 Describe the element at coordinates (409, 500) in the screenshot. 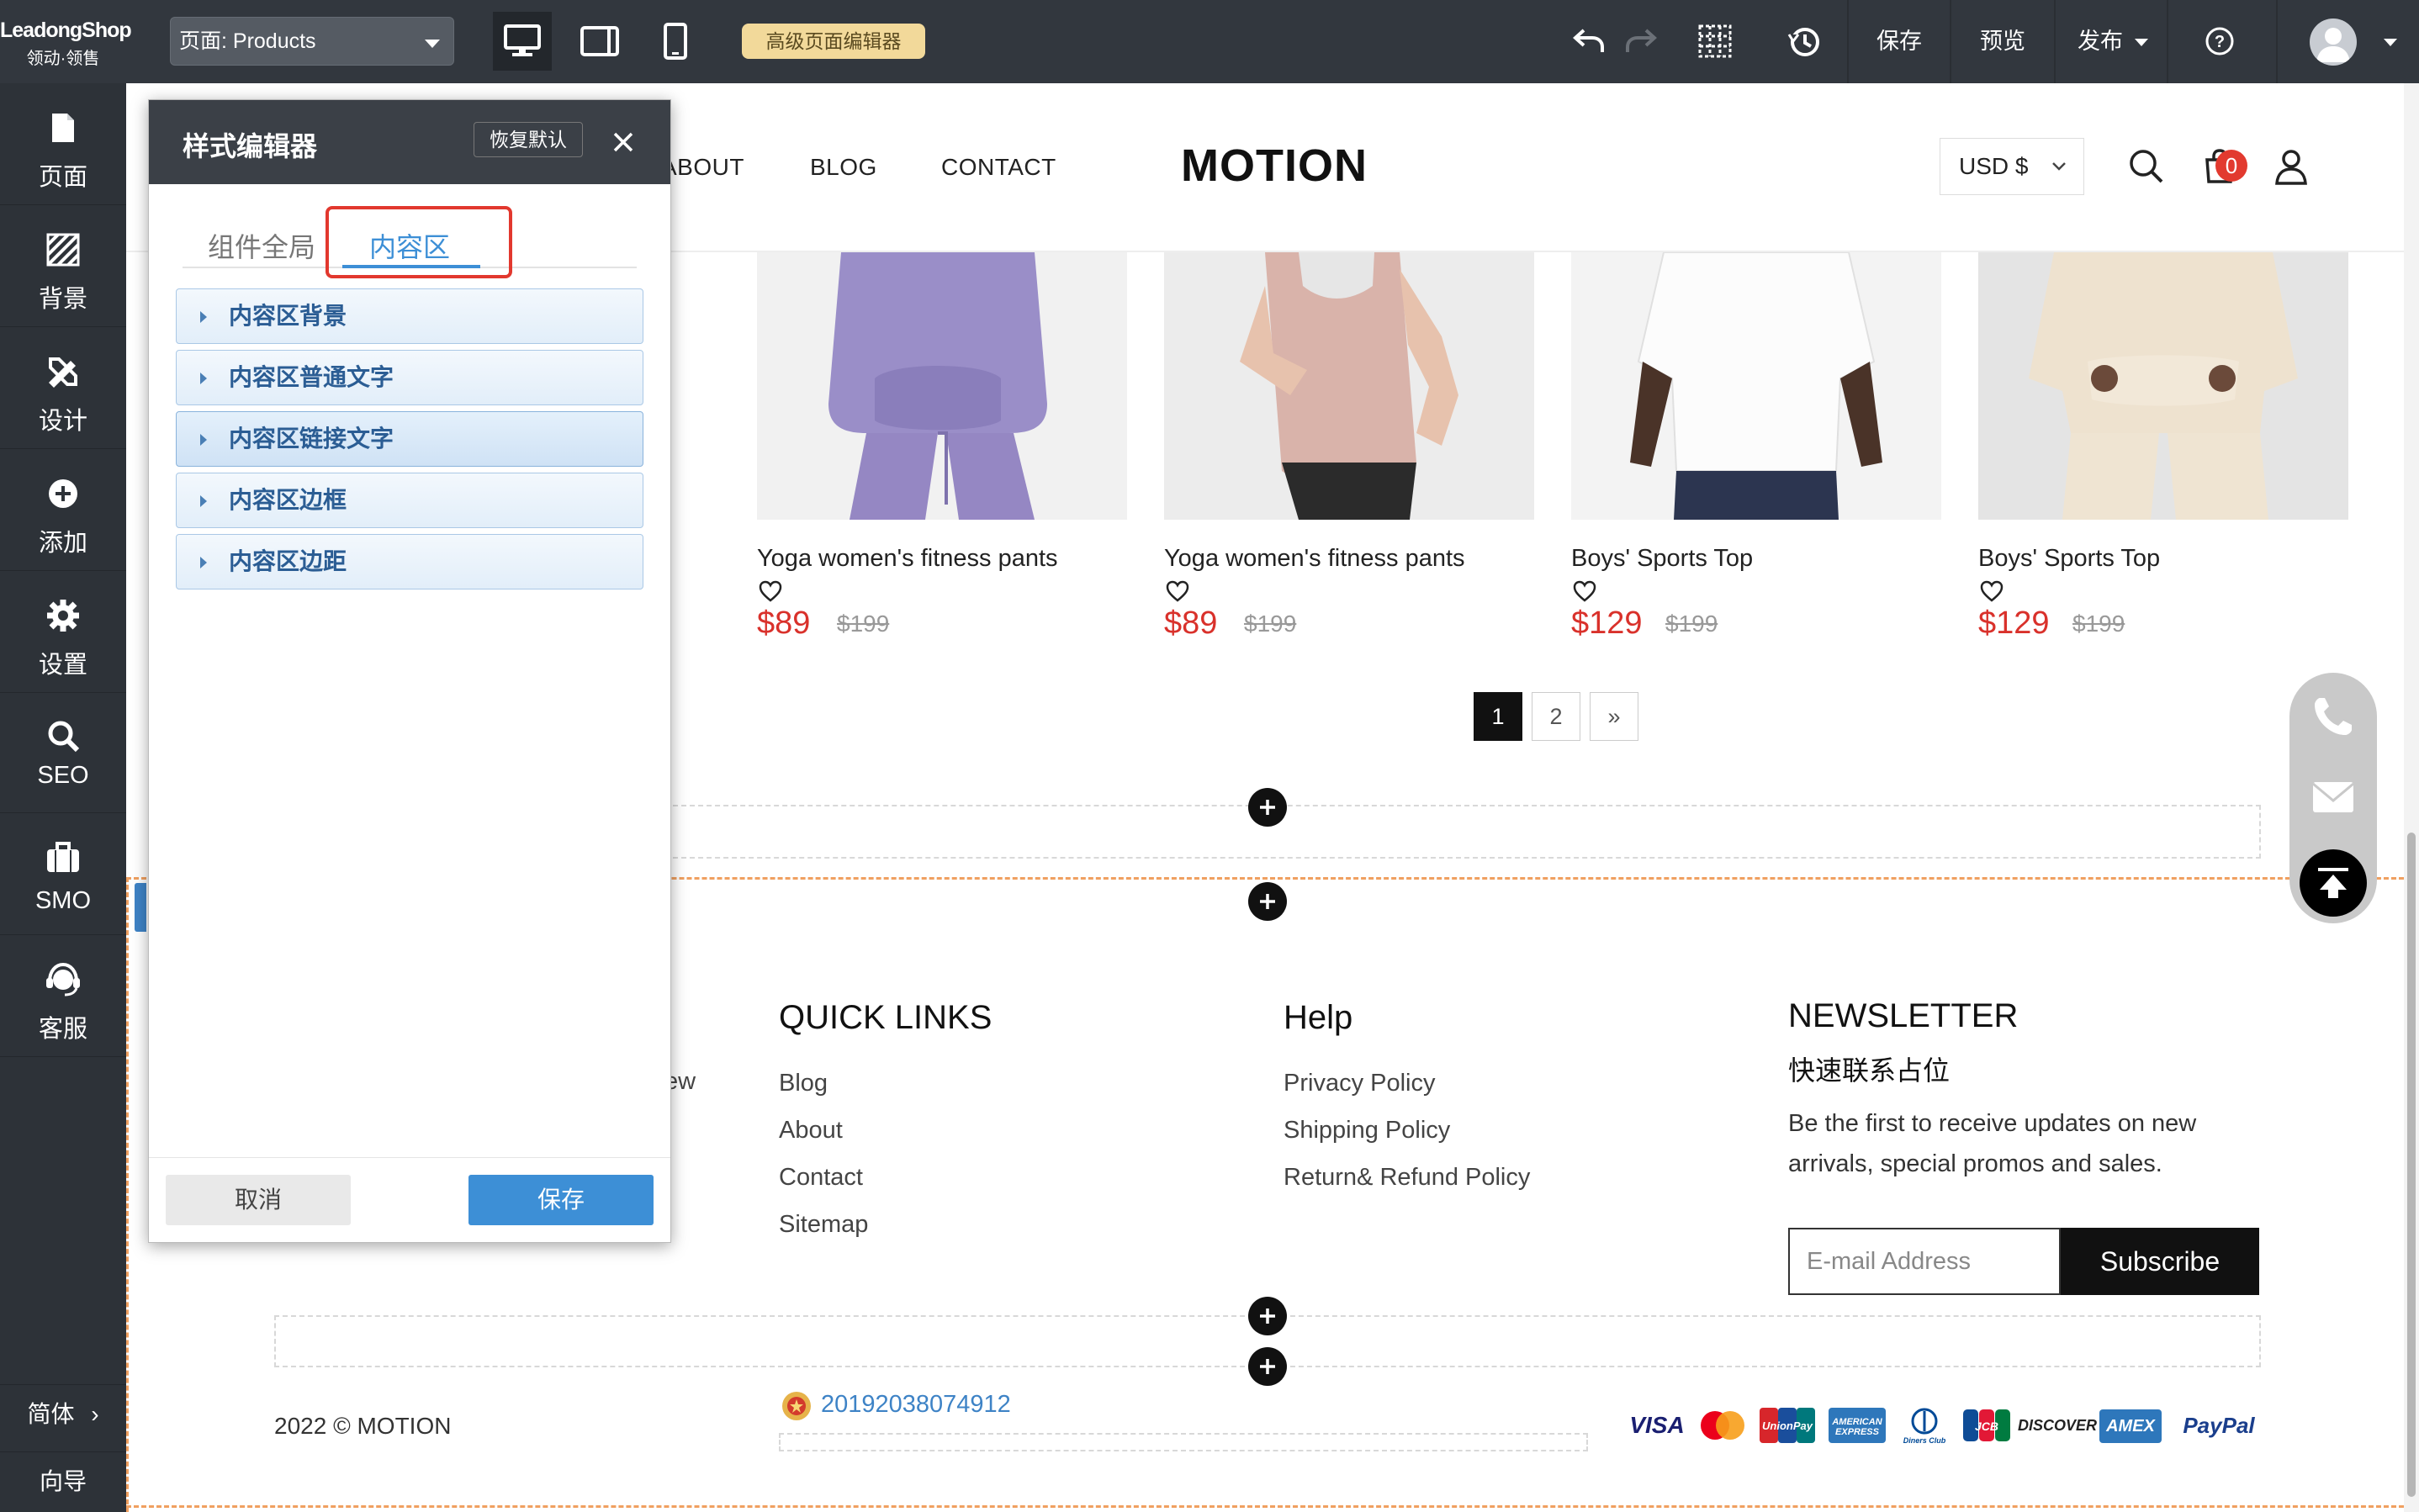

I see `section-content-border: 内容区边框` at that location.